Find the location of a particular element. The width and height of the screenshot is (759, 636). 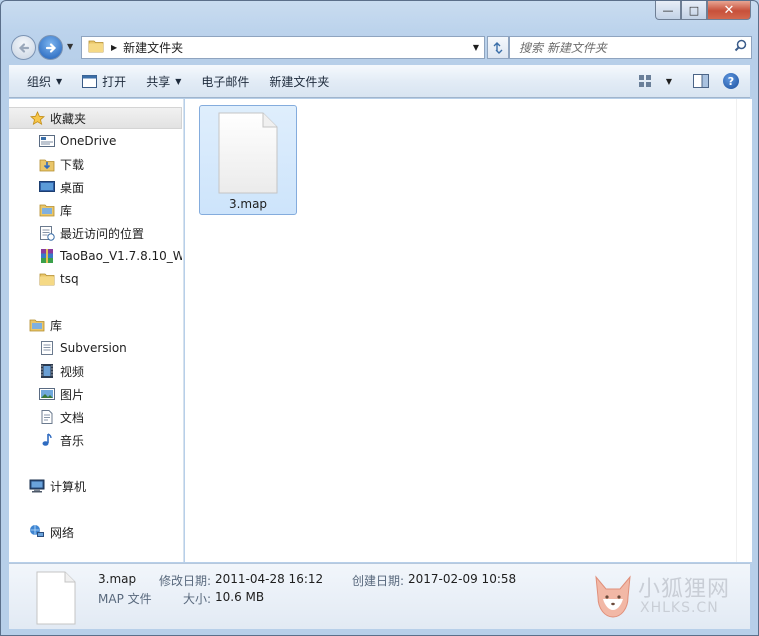

open-label: 打开 is located at coordinates (114, 81).